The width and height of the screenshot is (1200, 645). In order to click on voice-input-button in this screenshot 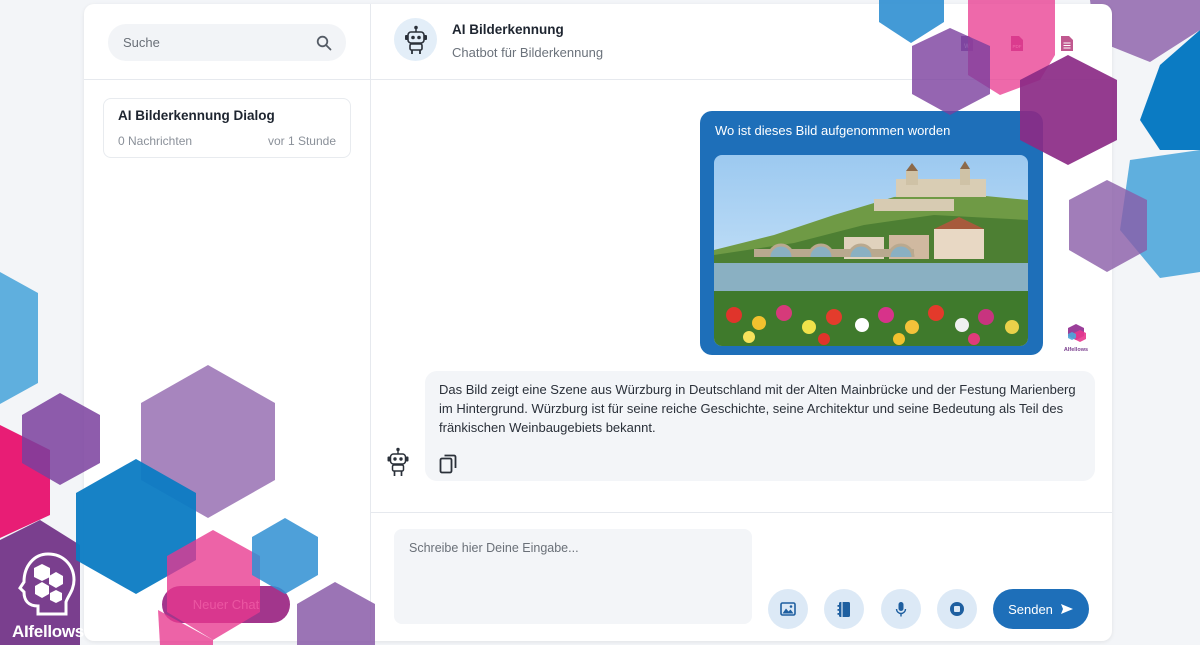, I will do `click(901, 609)`.